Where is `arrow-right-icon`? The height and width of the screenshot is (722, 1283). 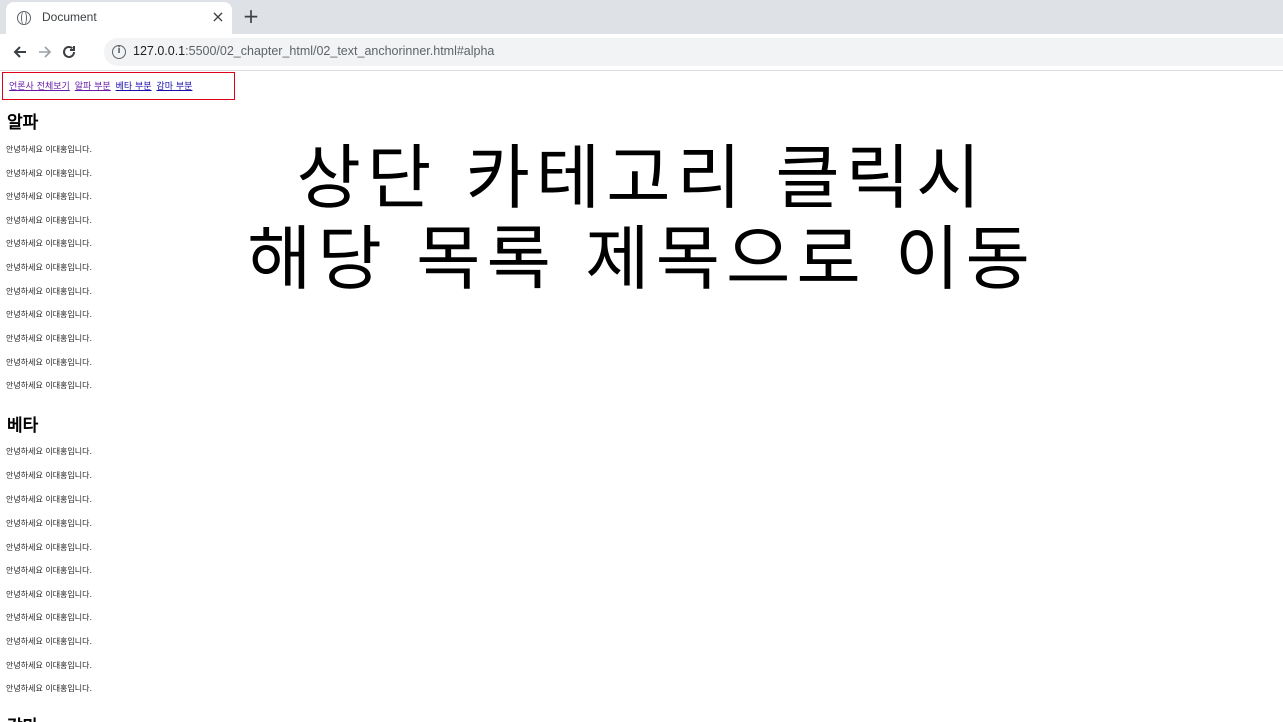 arrow-right-icon is located at coordinates (45, 52).